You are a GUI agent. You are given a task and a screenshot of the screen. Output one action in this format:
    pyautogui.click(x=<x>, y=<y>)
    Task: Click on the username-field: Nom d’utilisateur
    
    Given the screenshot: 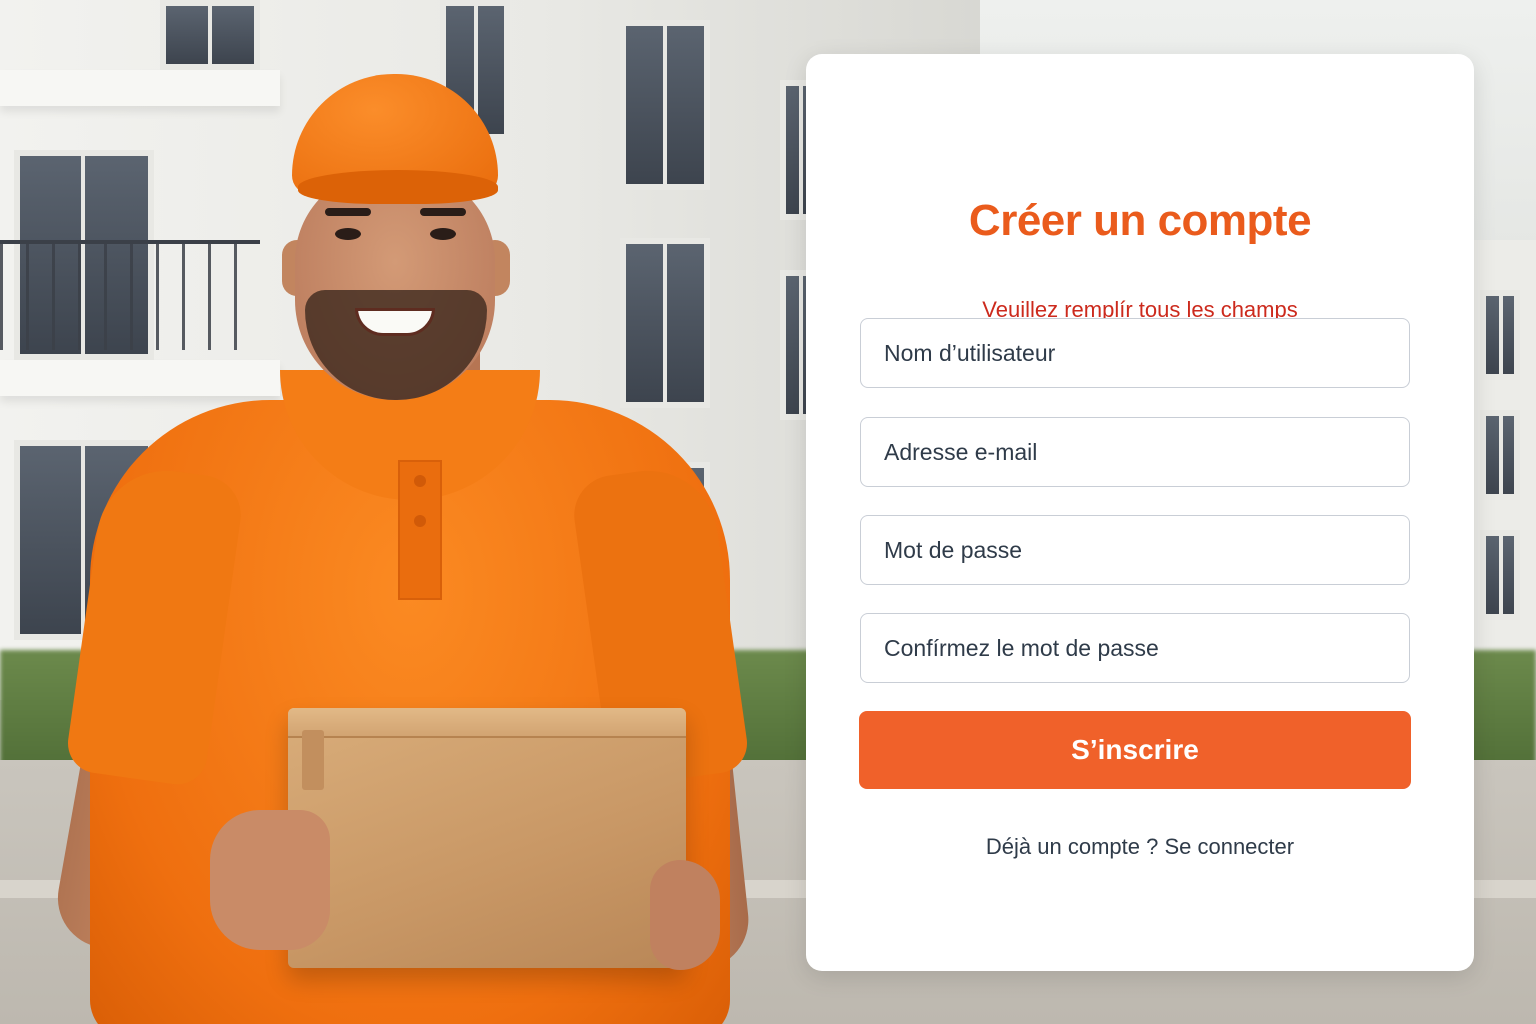 What is the action you would take?
    pyautogui.click(x=1135, y=353)
    